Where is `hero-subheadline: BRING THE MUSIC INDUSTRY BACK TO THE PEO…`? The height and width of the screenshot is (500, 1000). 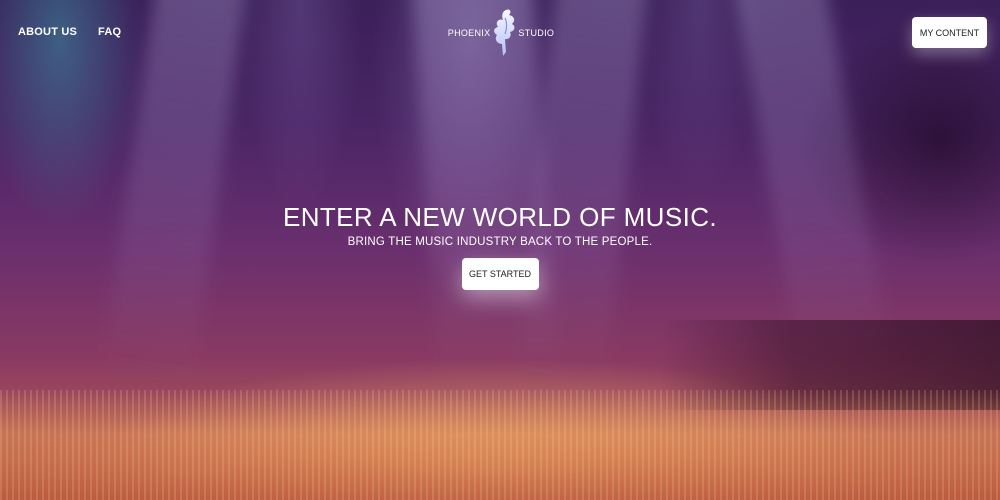 hero-subheadline: BRING THE MUSIC INDUSTRY BACK TO THE PEO… is located at coordinates (500, 242).